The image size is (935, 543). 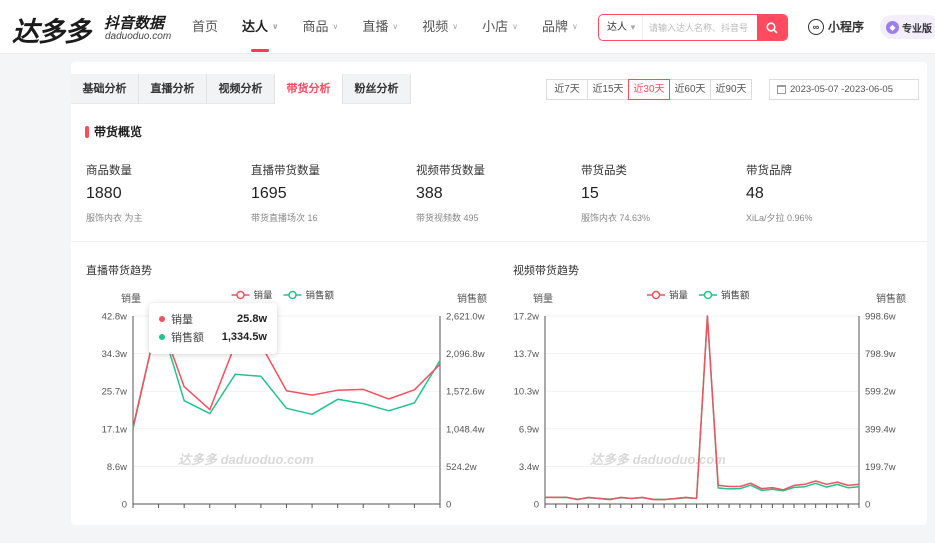 What do you see at coordinates (104, 193) in the screenshot?
I see `stat-value: 1880` at bounding box center [104, 193].